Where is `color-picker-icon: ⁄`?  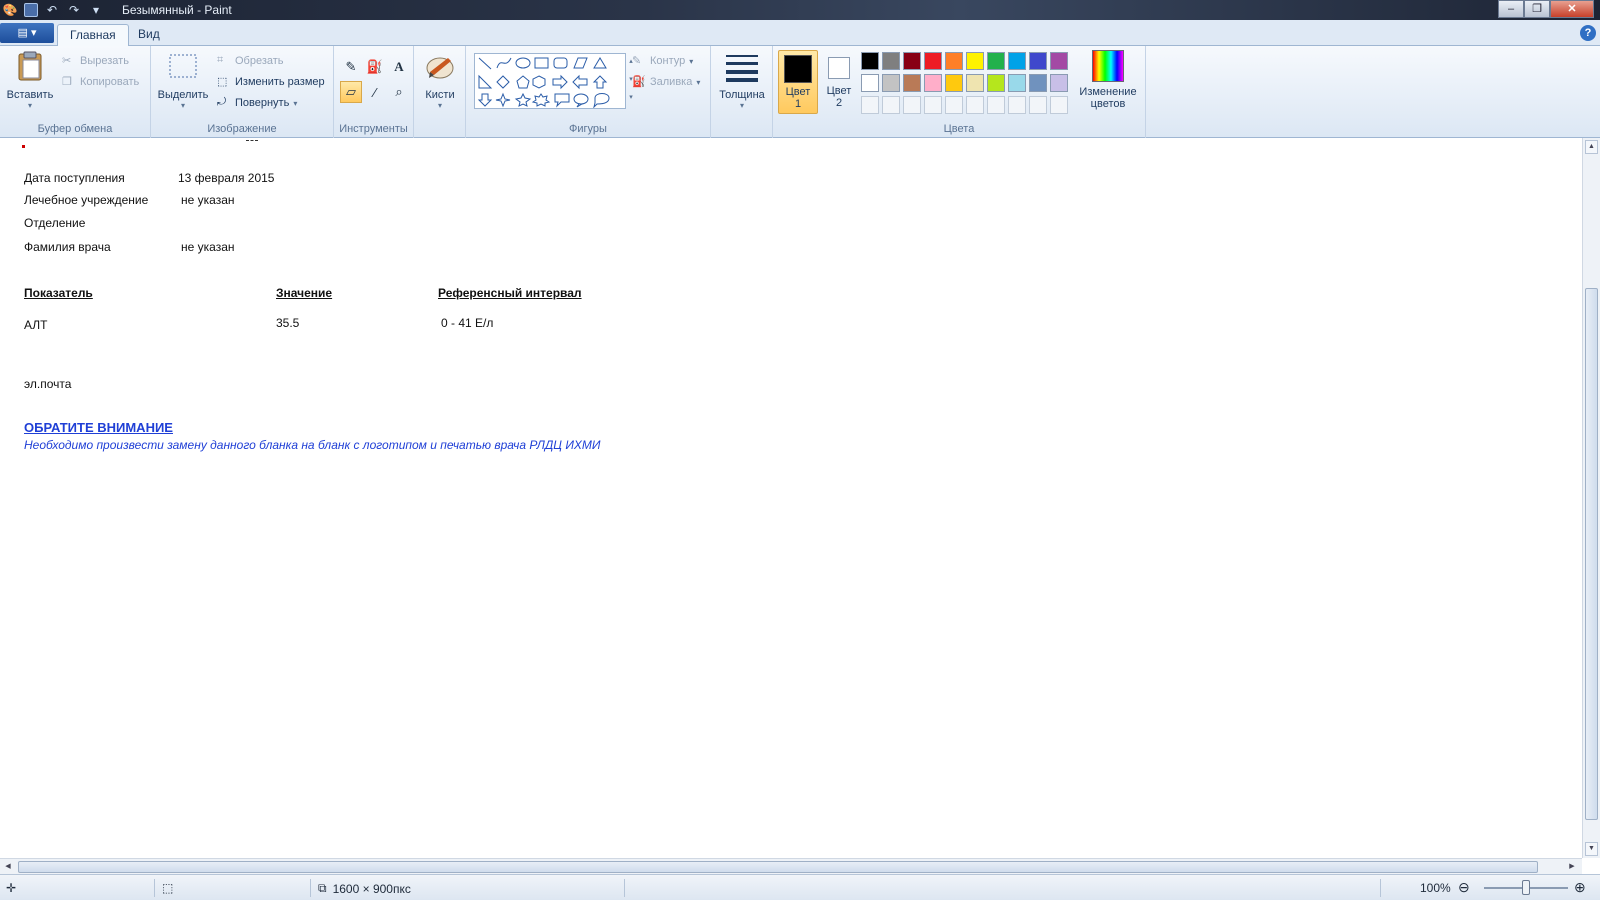 color-picker-icon: ⁄ is located at coordinates (375, 92).